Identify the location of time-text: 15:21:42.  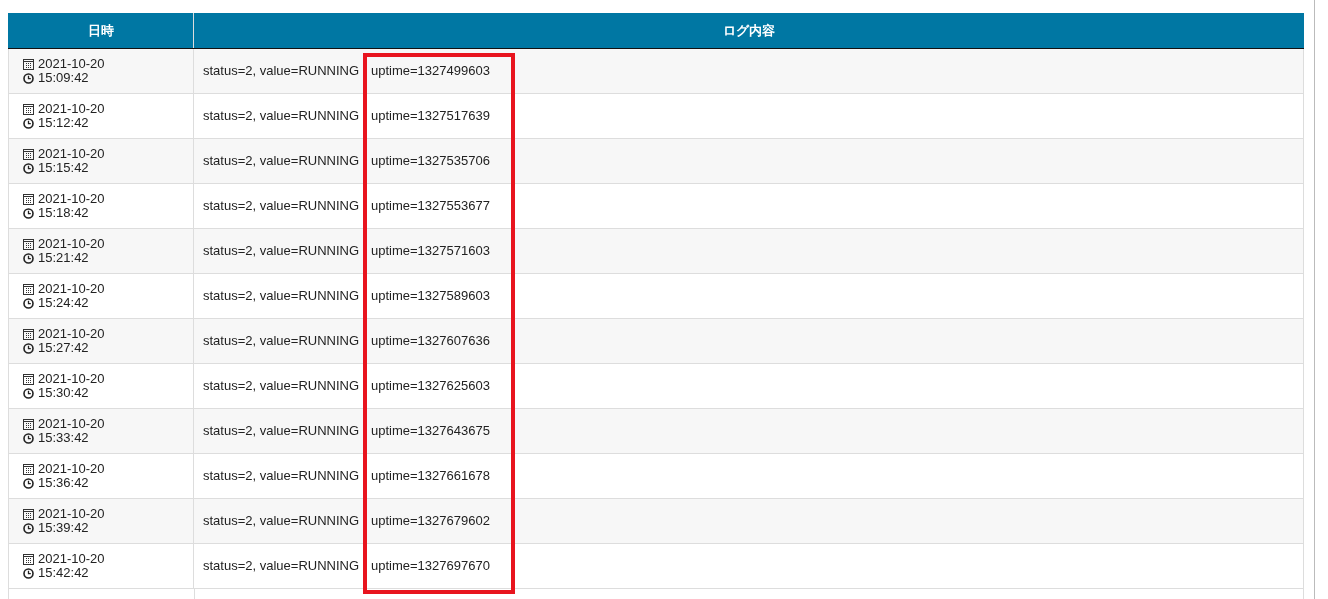
(63, 258).